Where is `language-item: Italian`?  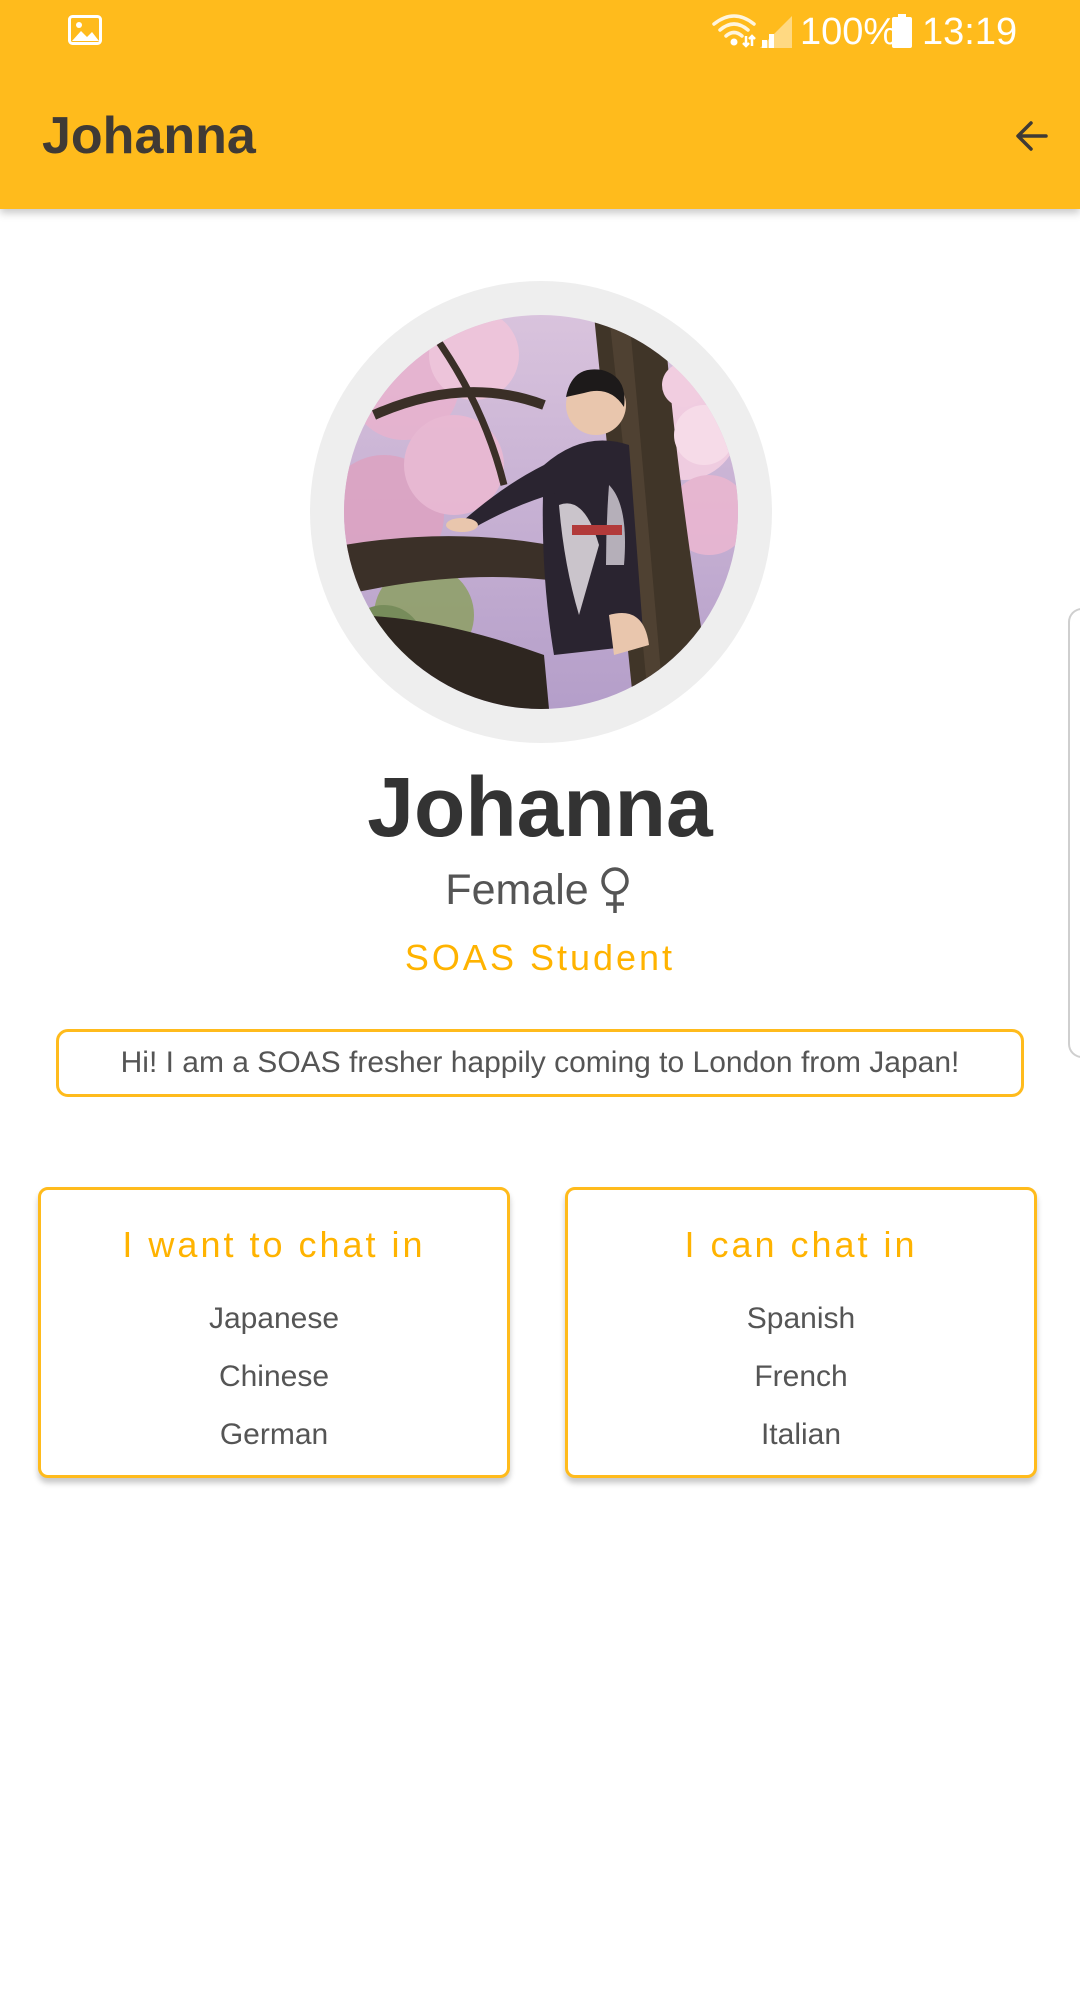 language-item: Italian is located at coordinates (801, 1434).